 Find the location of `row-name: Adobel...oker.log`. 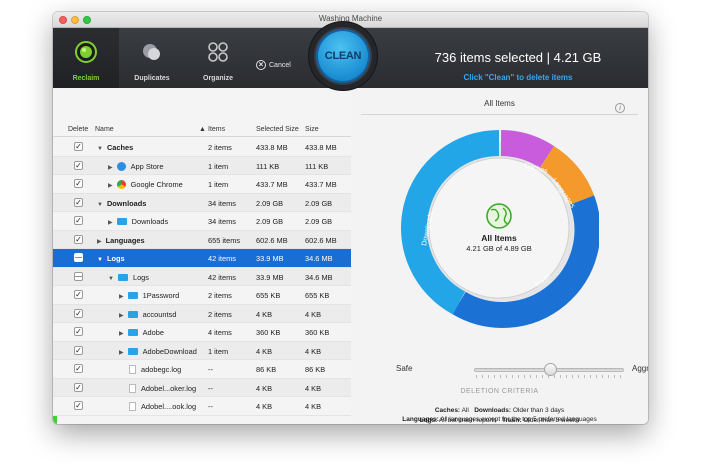

row-name: Adobel...oker.log is located at coordinates (169, 388).